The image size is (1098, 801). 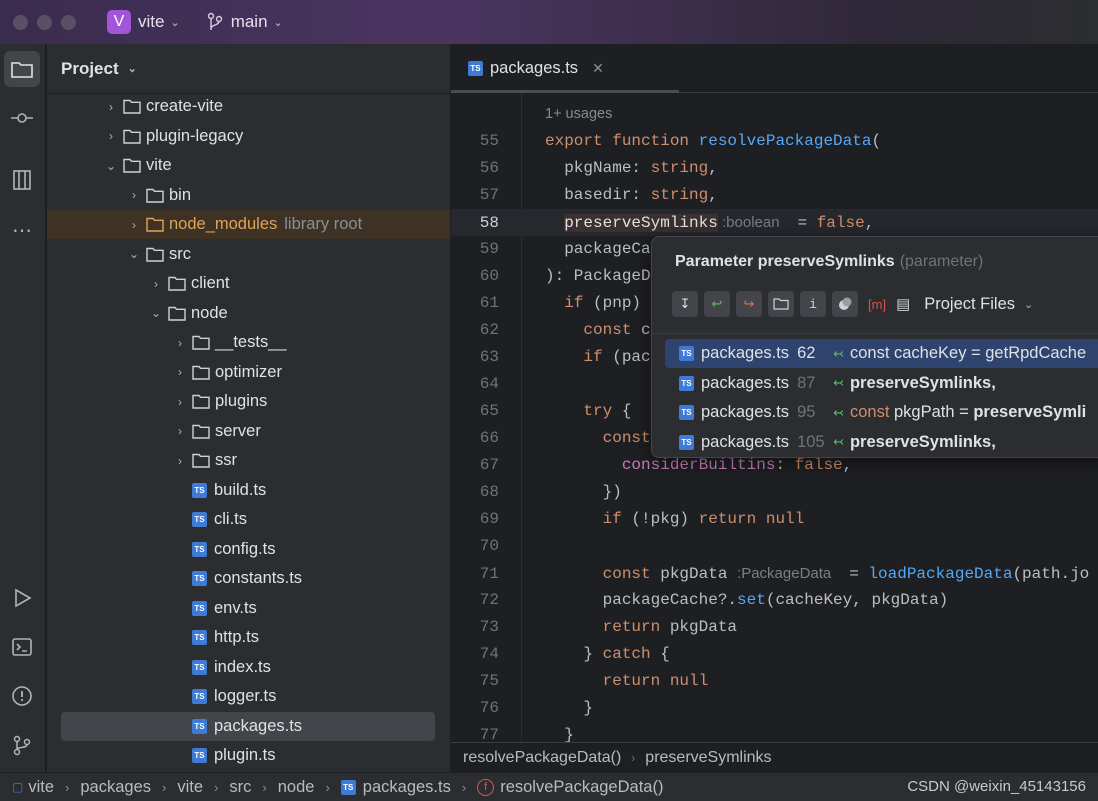 I want to click on close-tab-icon: ✕, so click(x=598, y=68).